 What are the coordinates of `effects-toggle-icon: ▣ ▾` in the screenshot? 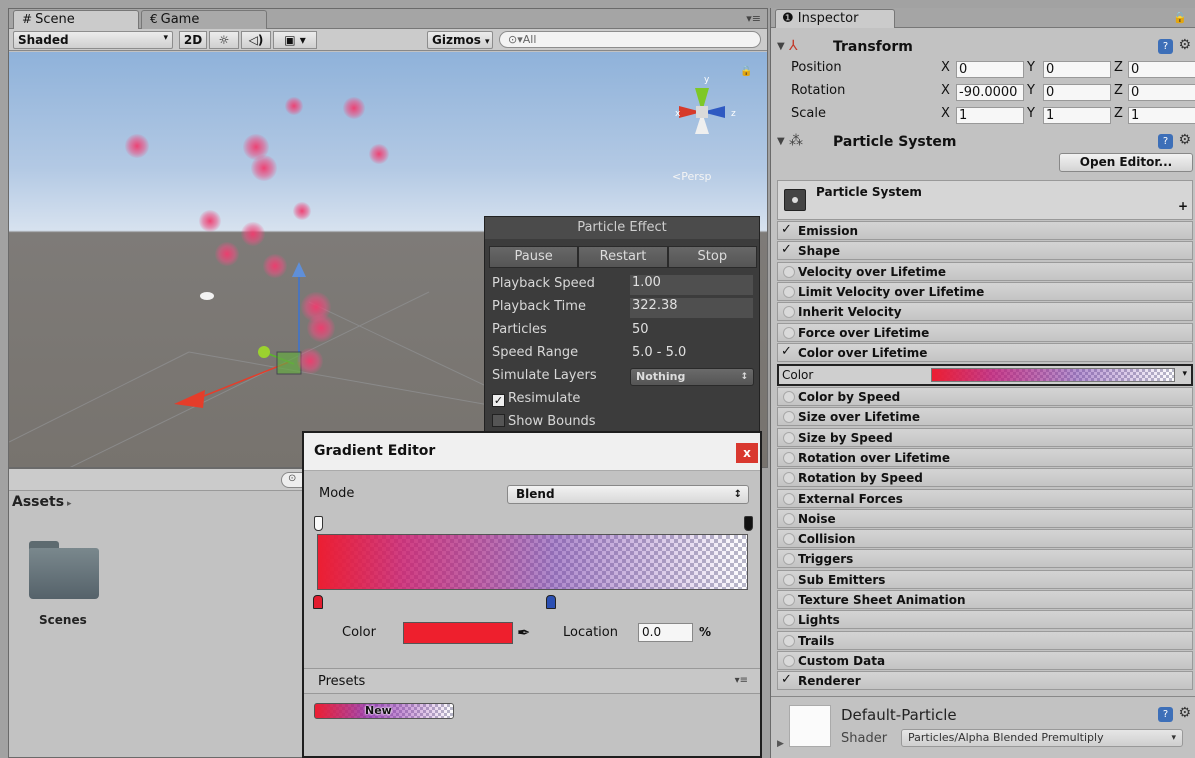 It's located at (295, 40).